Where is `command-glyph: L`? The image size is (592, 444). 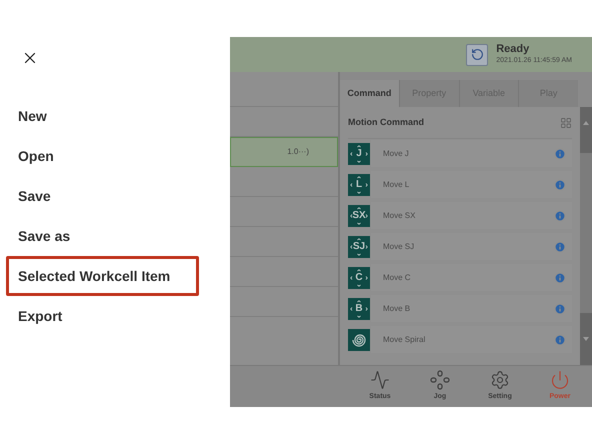
command-glyph: L is located at coordinates (359, 185).